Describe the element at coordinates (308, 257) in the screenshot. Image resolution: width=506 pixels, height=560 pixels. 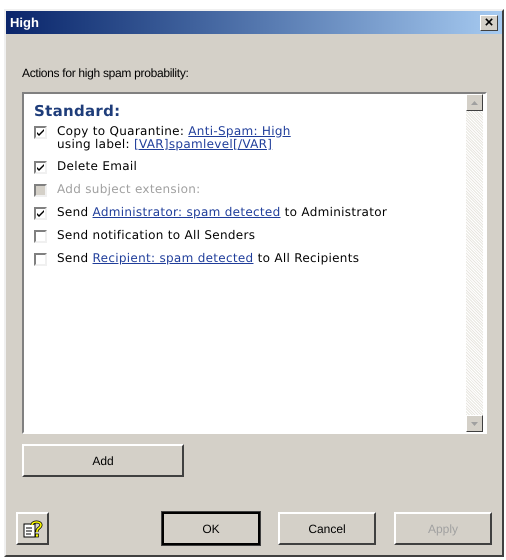
I see `action-text: to All Recipients` at that location.